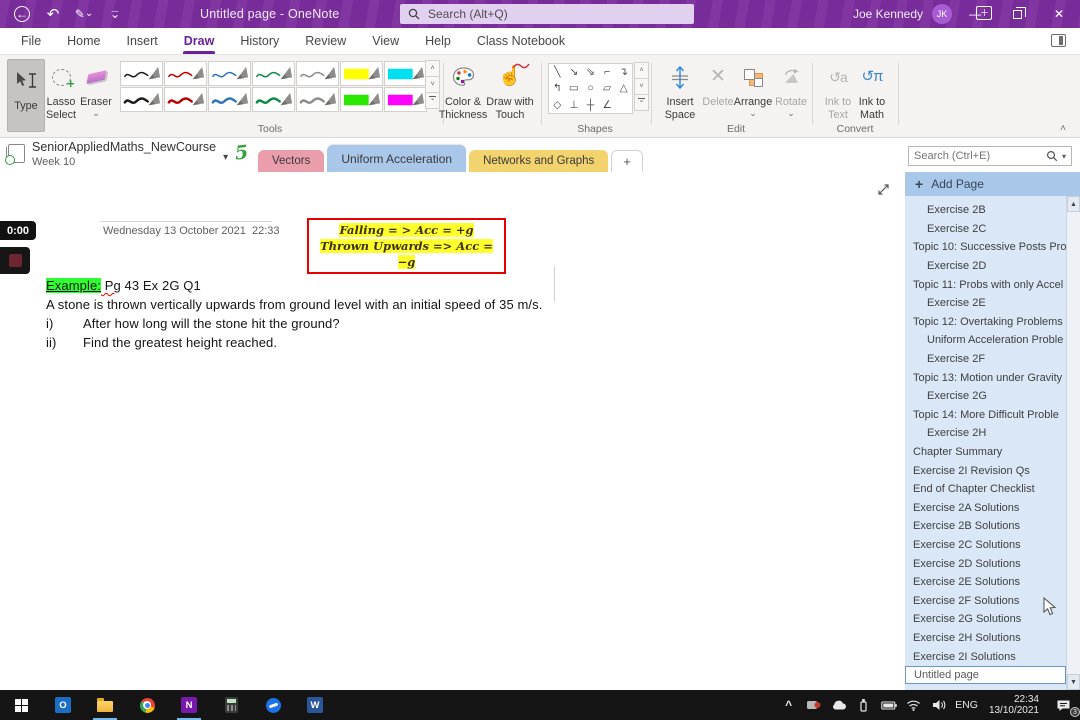 The height and width of the screenshot is (720, 1080). I want to click on page-item-topic-12-overtaking-problems: Topic 12: Overtaking Problems, so click(985, 322).